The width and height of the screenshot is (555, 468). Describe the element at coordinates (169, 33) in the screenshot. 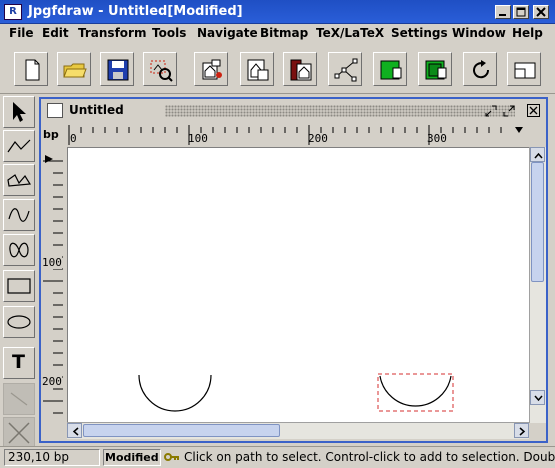

I see `menu-tools: Tools` at that location.